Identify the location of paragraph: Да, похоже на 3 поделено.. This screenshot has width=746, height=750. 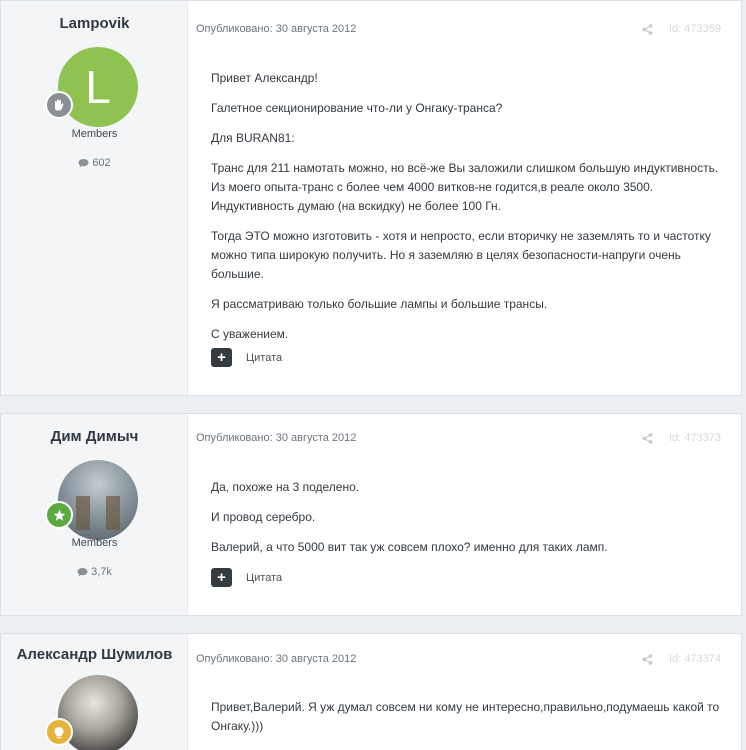
(285, 487).